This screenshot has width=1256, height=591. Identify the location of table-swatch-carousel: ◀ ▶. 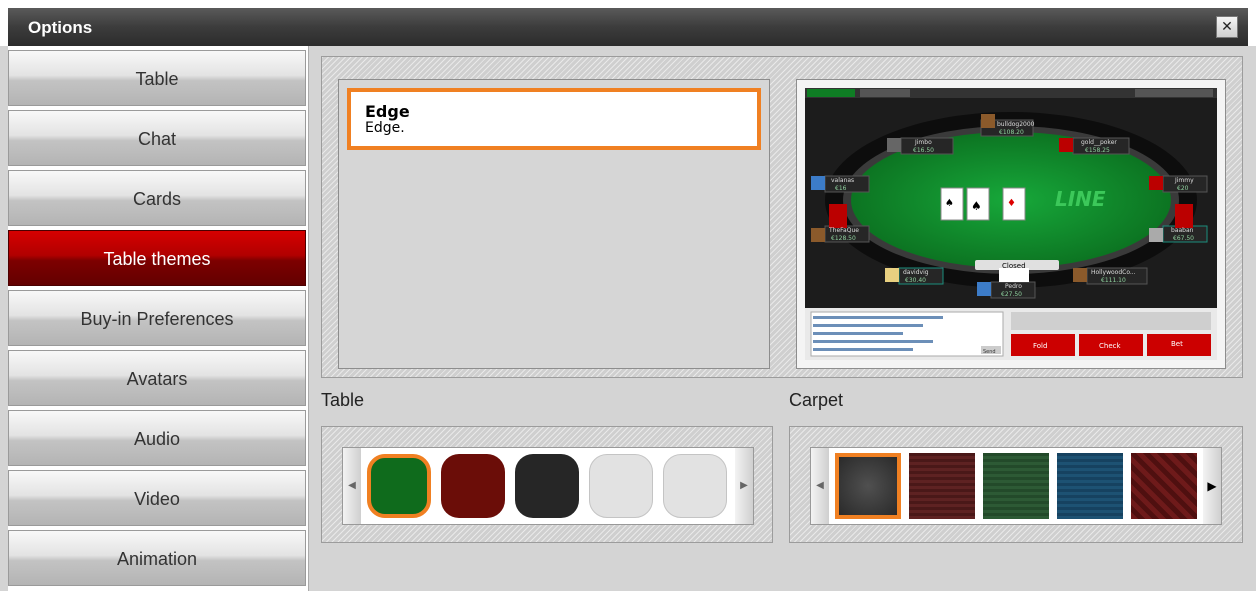
(548, 486).